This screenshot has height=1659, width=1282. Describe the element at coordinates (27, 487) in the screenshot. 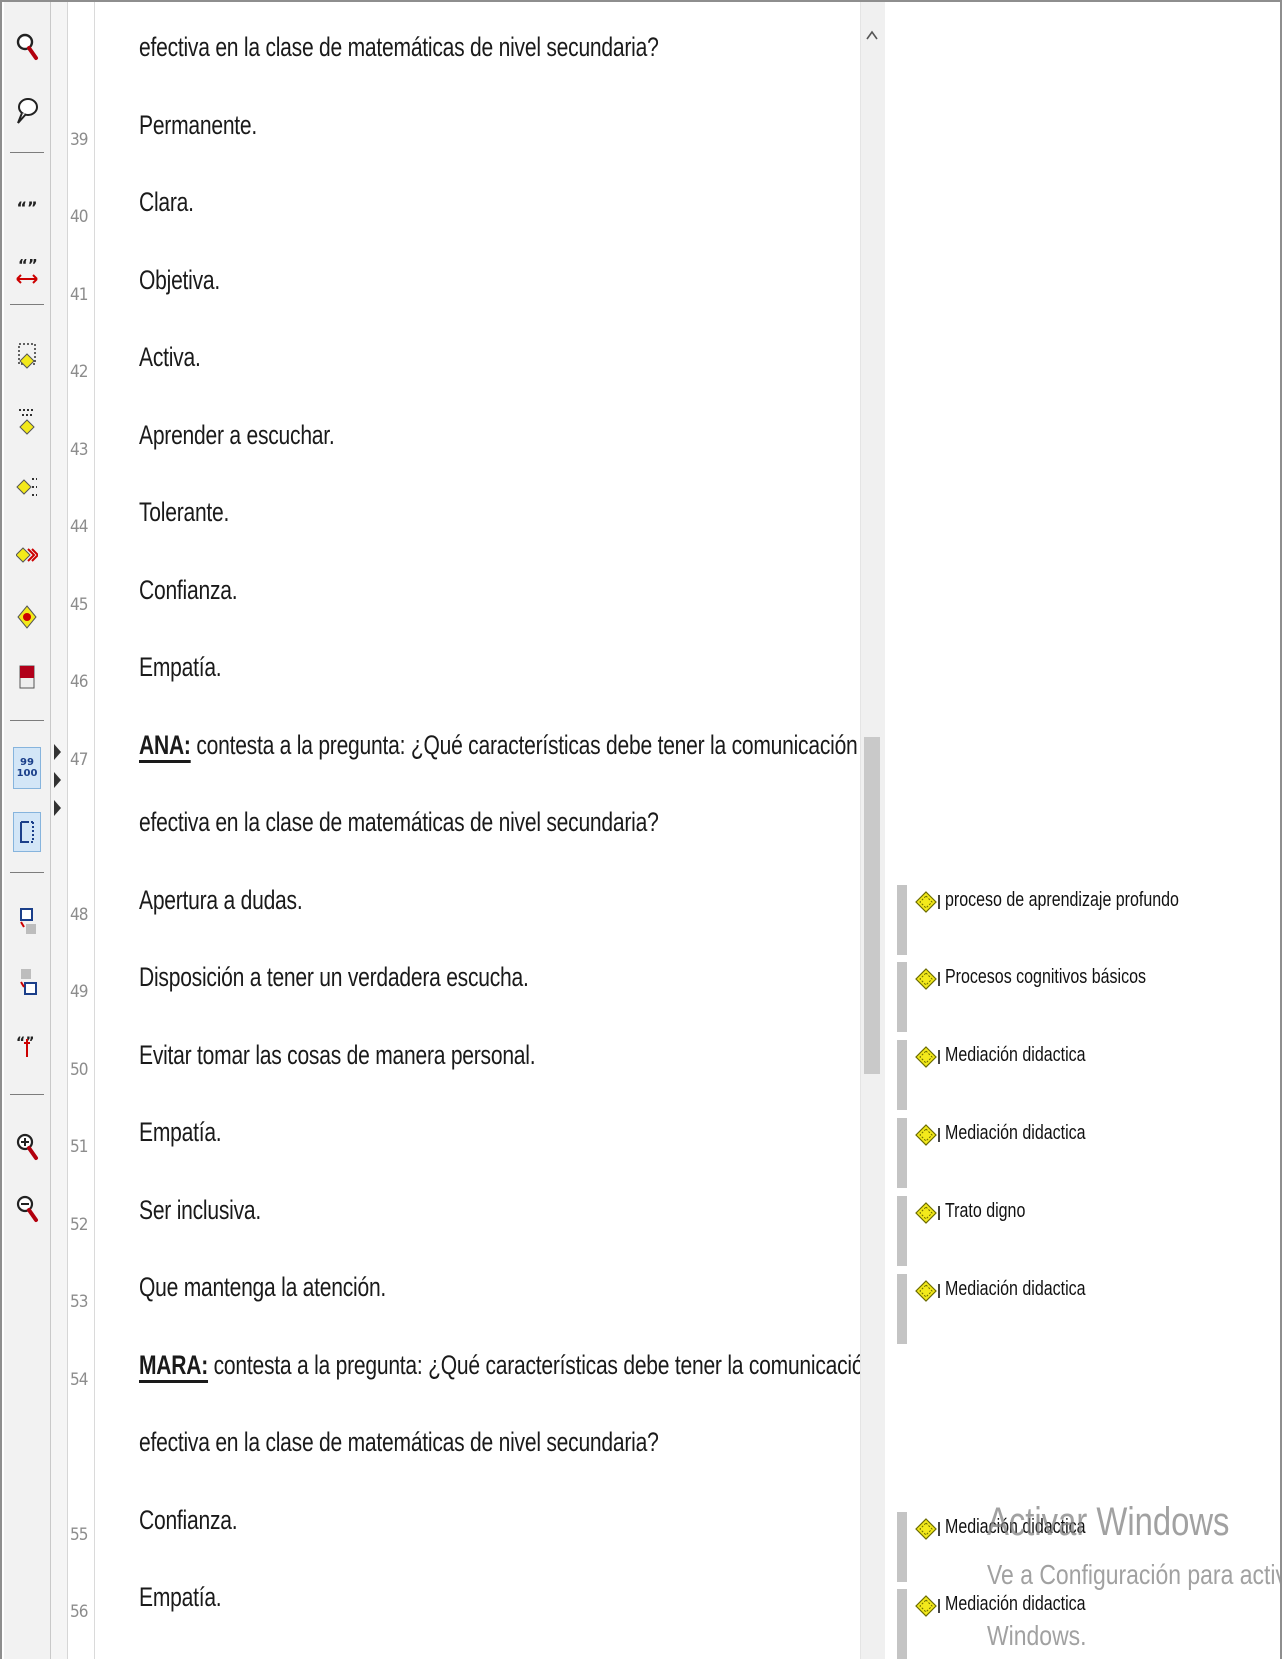

I see `code-partial-icon` at that location.